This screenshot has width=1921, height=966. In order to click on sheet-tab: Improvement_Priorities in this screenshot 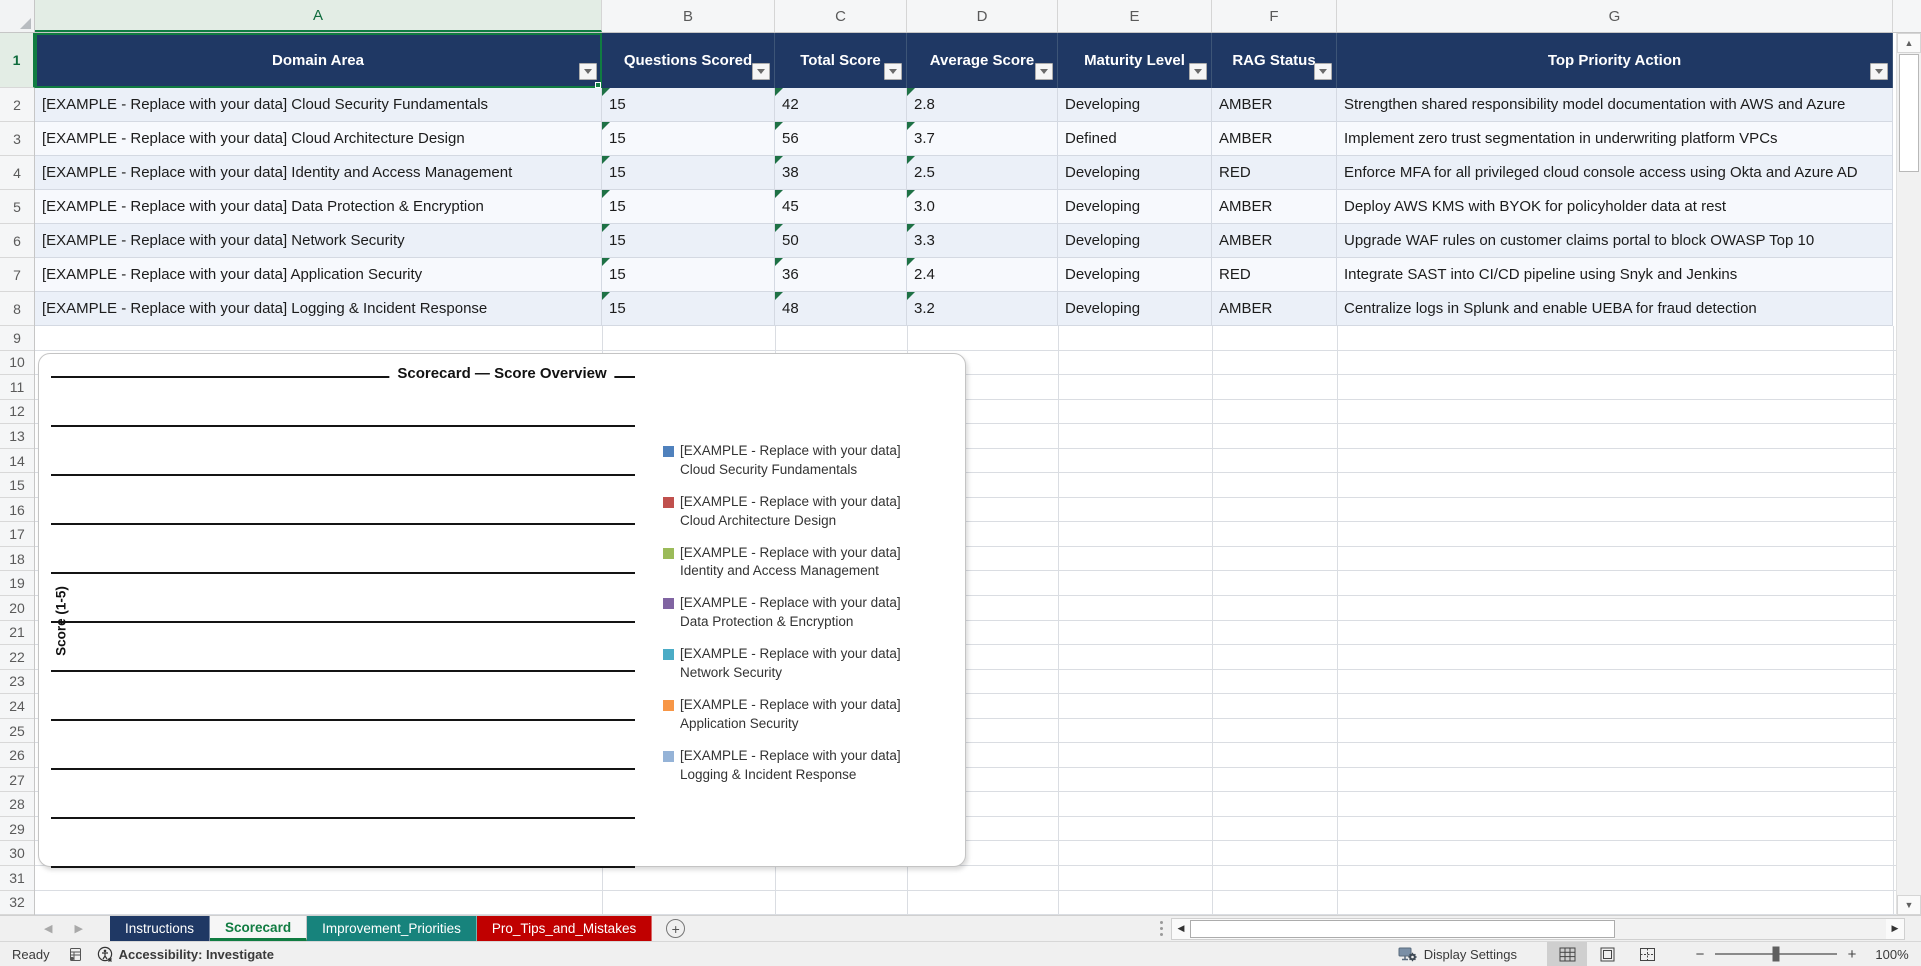, I will do `click(392, 928)`.